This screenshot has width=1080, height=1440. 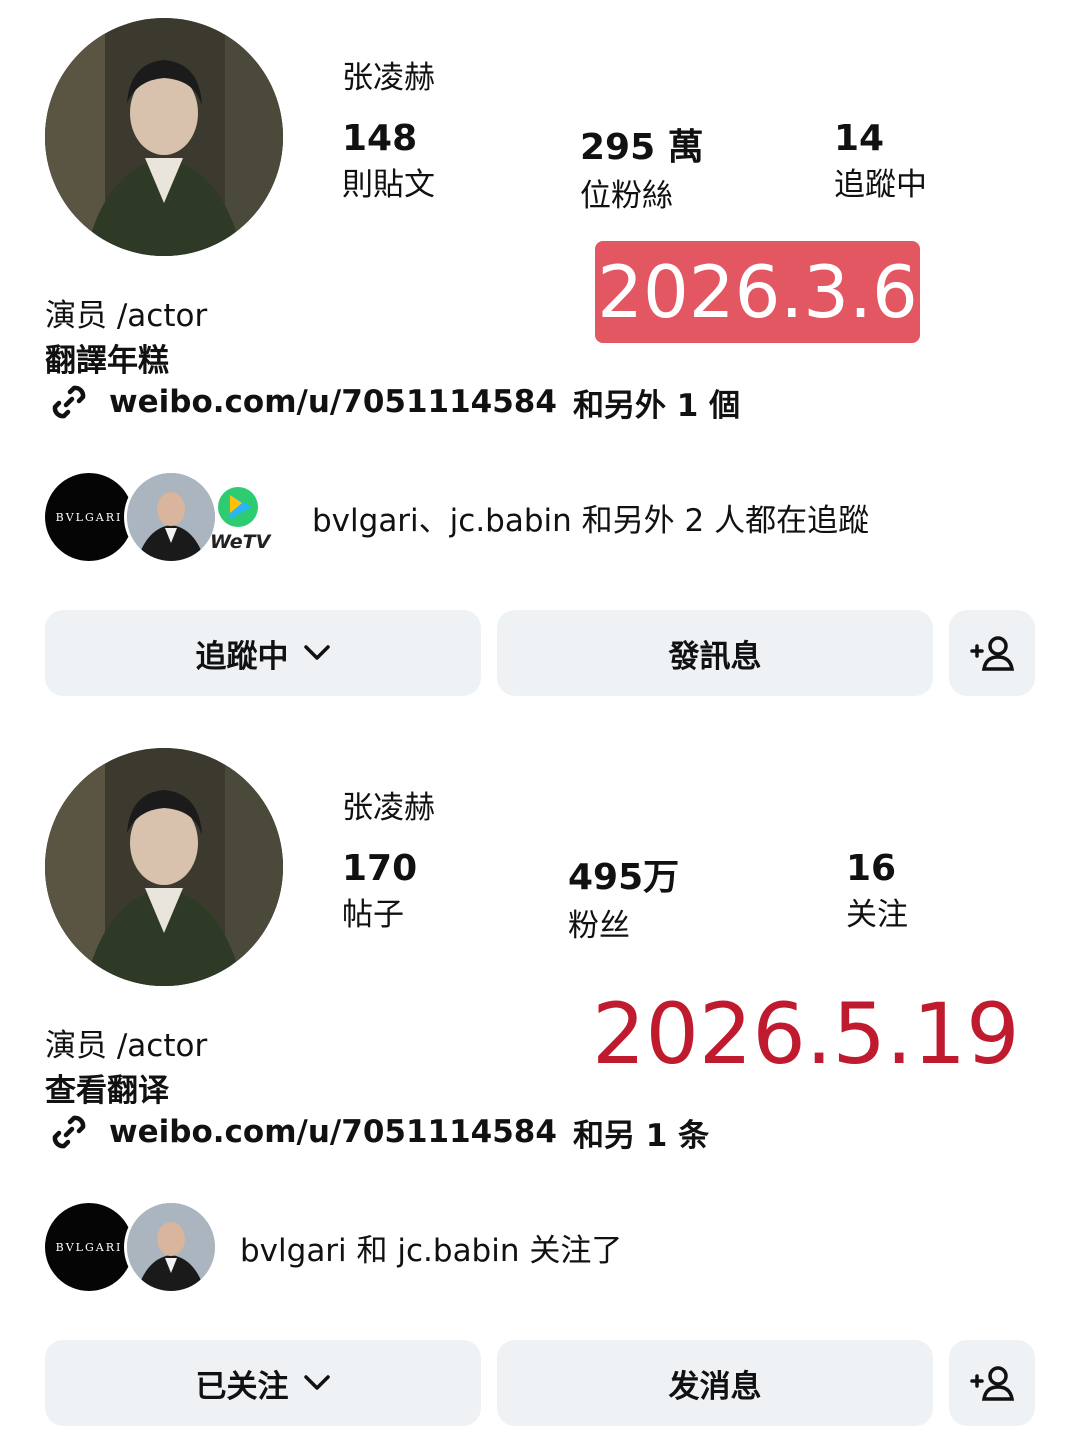 What do you see at coordinates (242, 1386) in the screenshot?
I see `following-button-label: 已关注` at bounding box center [242, 1386].